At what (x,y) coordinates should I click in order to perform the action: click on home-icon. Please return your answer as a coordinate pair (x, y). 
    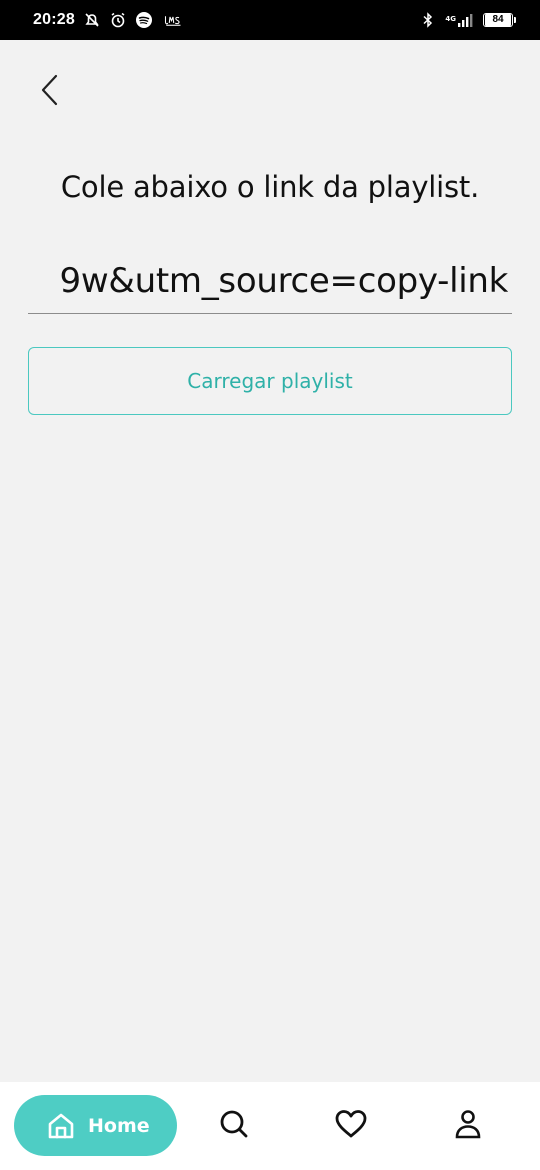
    Looking at the image, I should click on (61, 1126).